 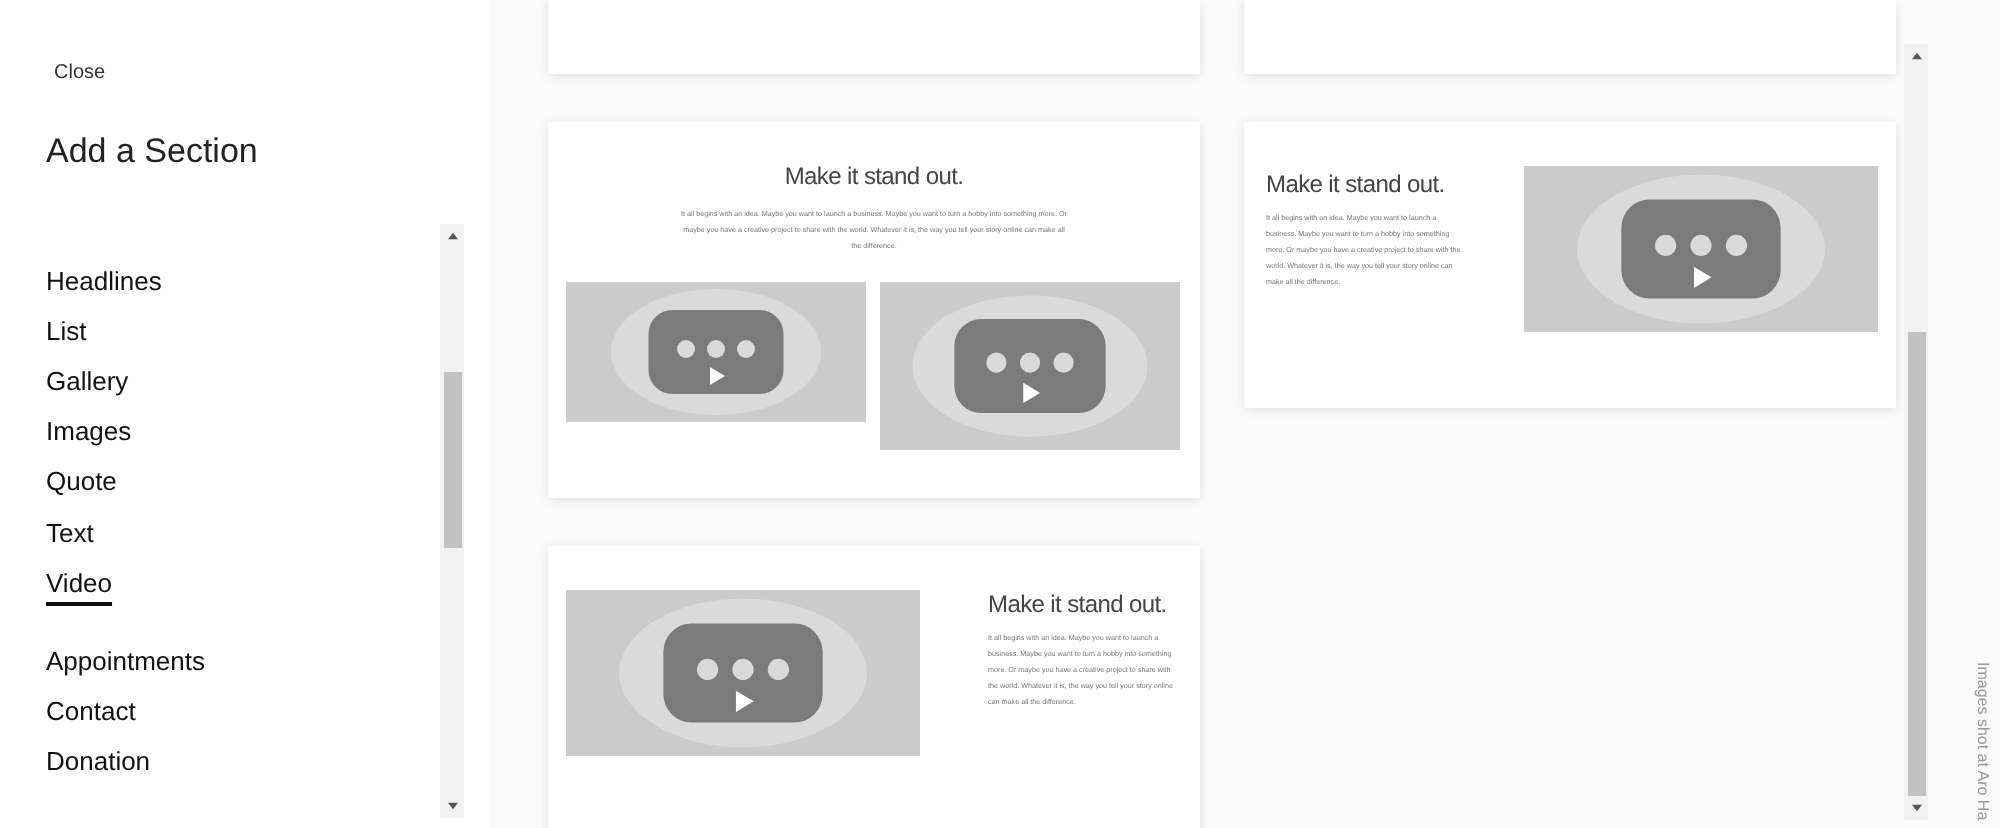 I want to click on section-item: Text, so click(x=70, y=533).